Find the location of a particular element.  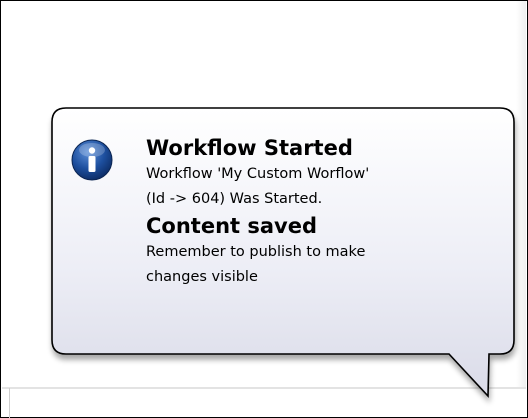

info-icon is located at coordinates (92, 160).